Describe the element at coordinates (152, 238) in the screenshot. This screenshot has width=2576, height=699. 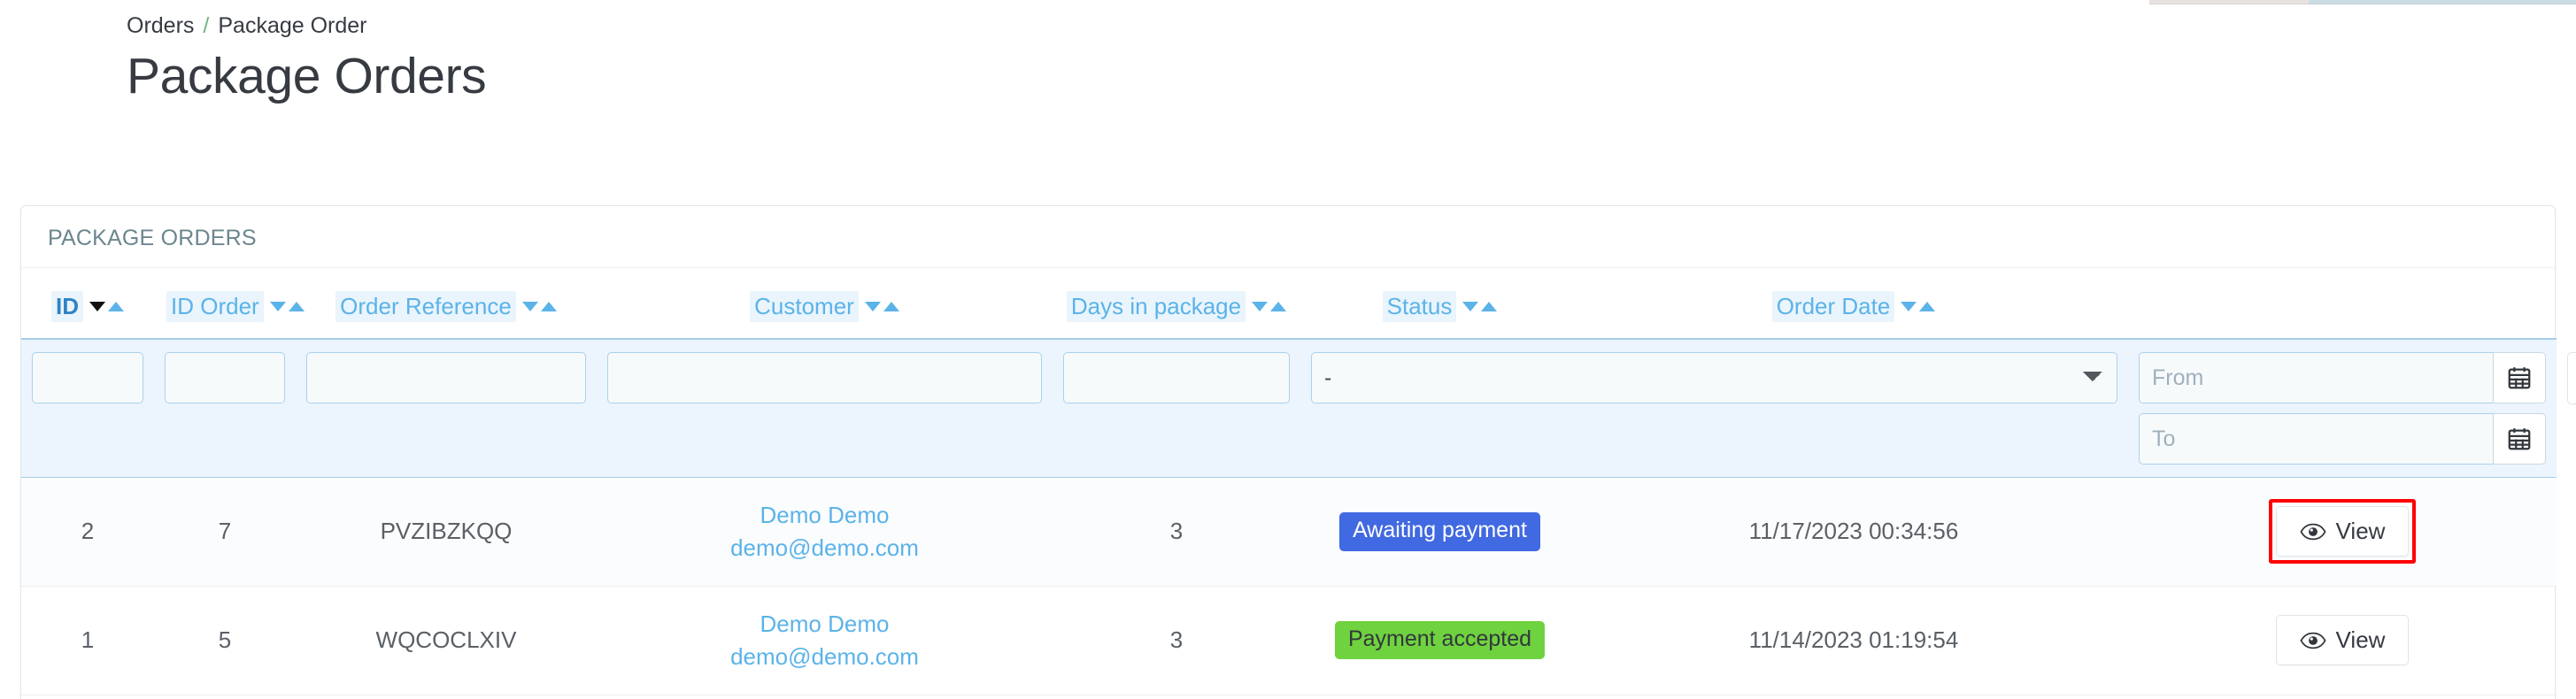
I see `card-title: PACKAGE ORDERS` at that location.